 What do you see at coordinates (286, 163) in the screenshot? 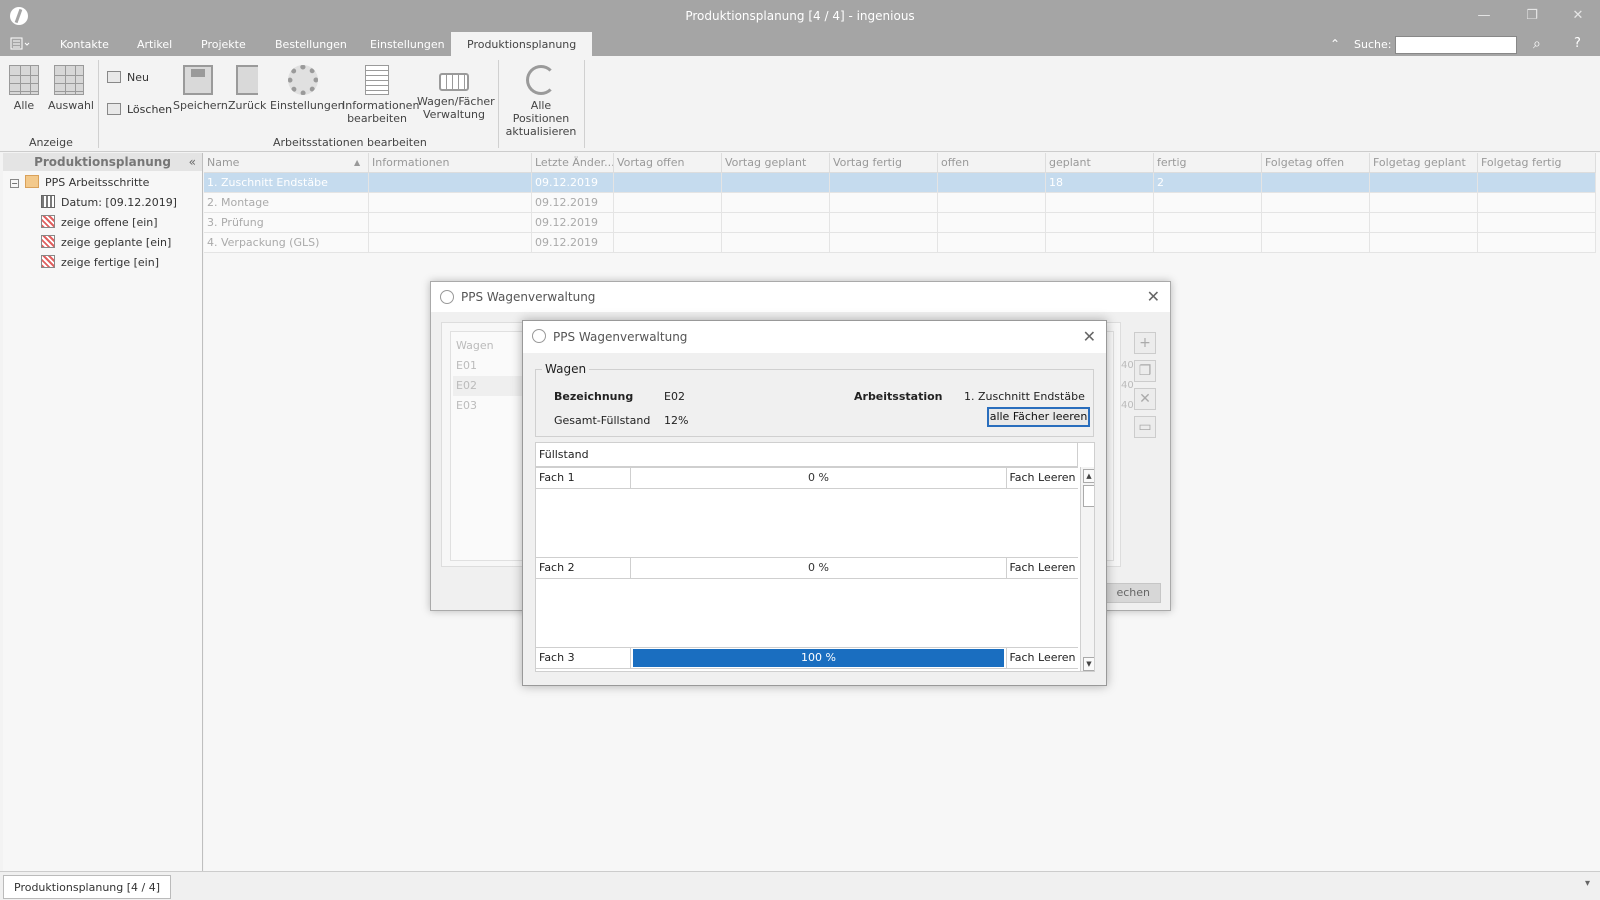
I see `column-header-name: Name ▲` at bounding box center [286, 163].